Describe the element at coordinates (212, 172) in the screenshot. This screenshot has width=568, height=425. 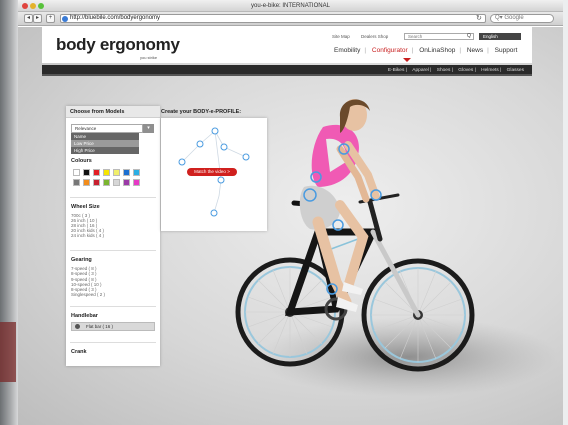
I see `match-the-video-button: Match the video >` at that location.